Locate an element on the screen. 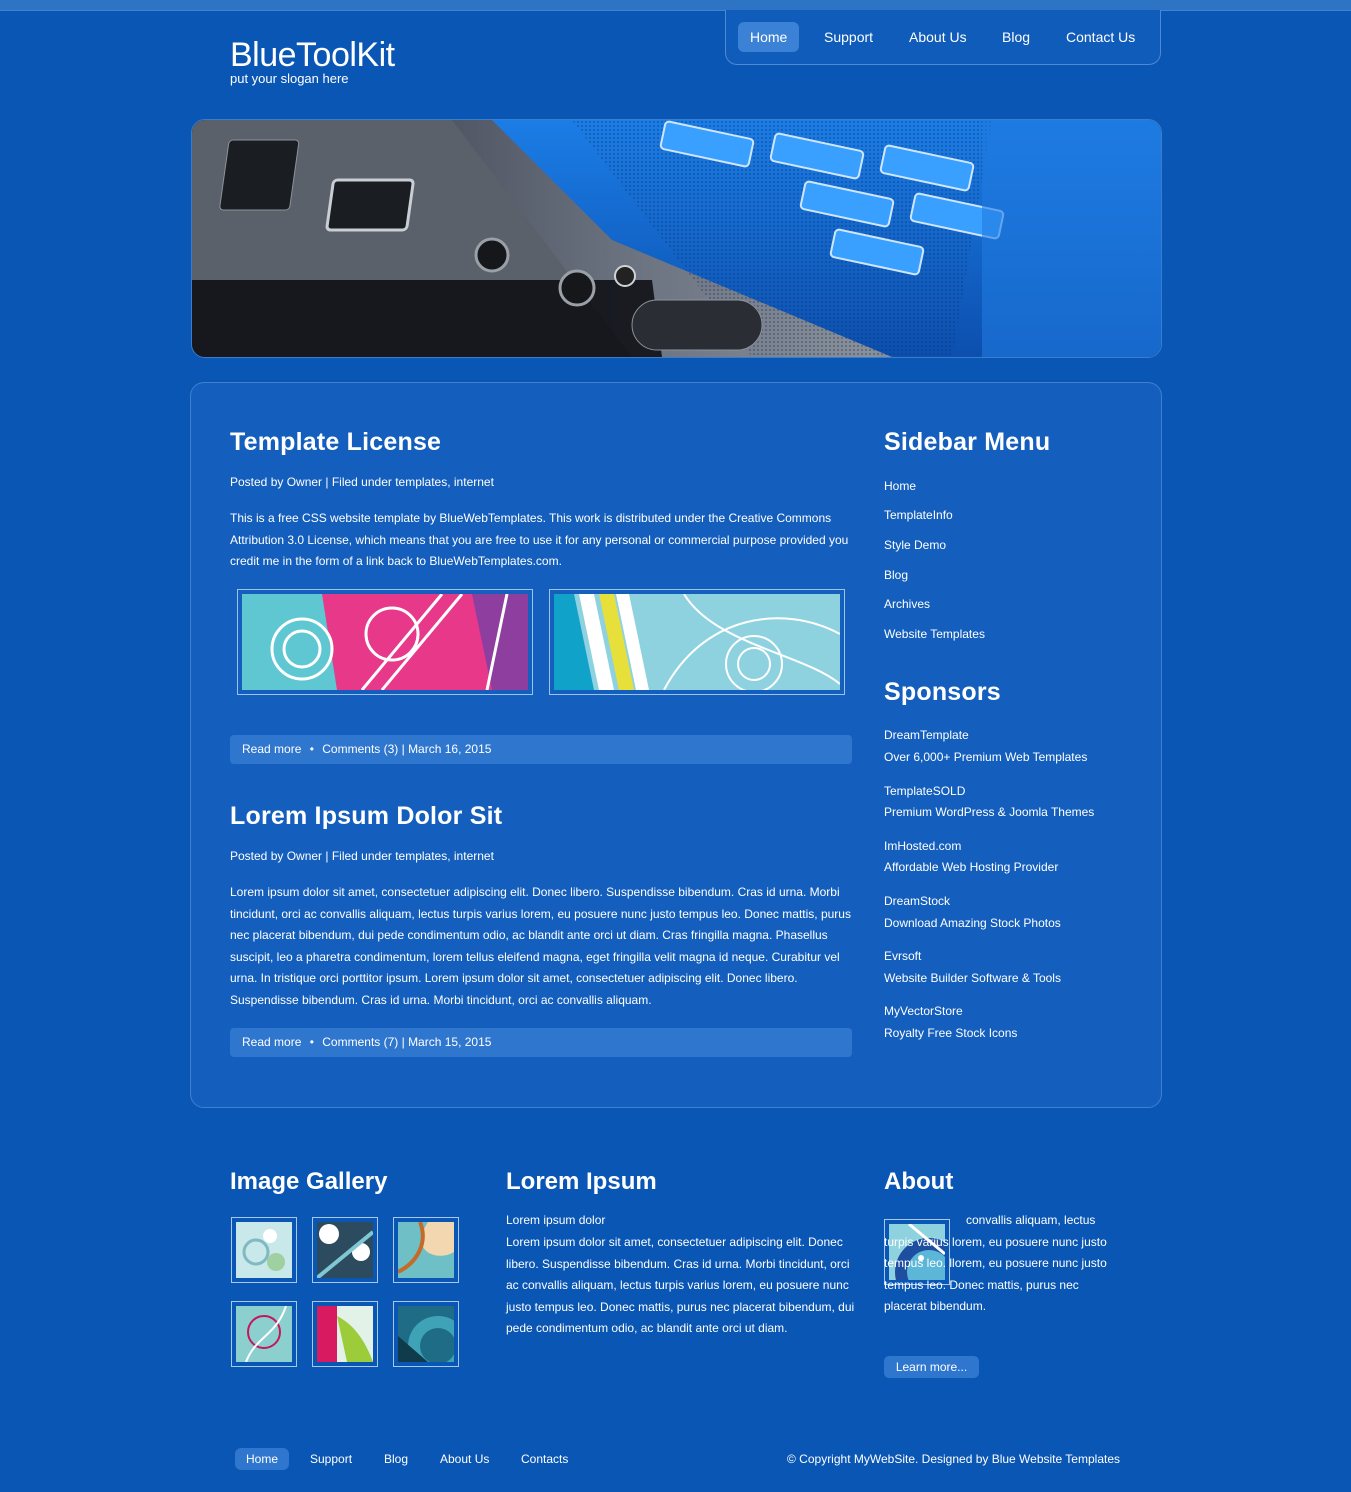 This screenshot has width=1351, height=1492. site-slogan: put your slogan here is located at coordinates (289, 78).